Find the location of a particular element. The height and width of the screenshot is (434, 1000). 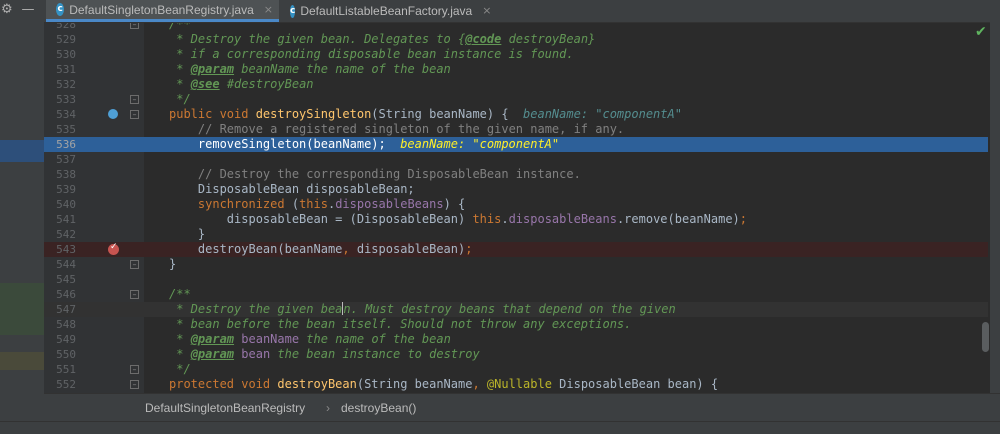

tab-default-singleton-bean-registry: c DefaultSingletonBeanRegistry.java × is located at coordinates (162, 11).